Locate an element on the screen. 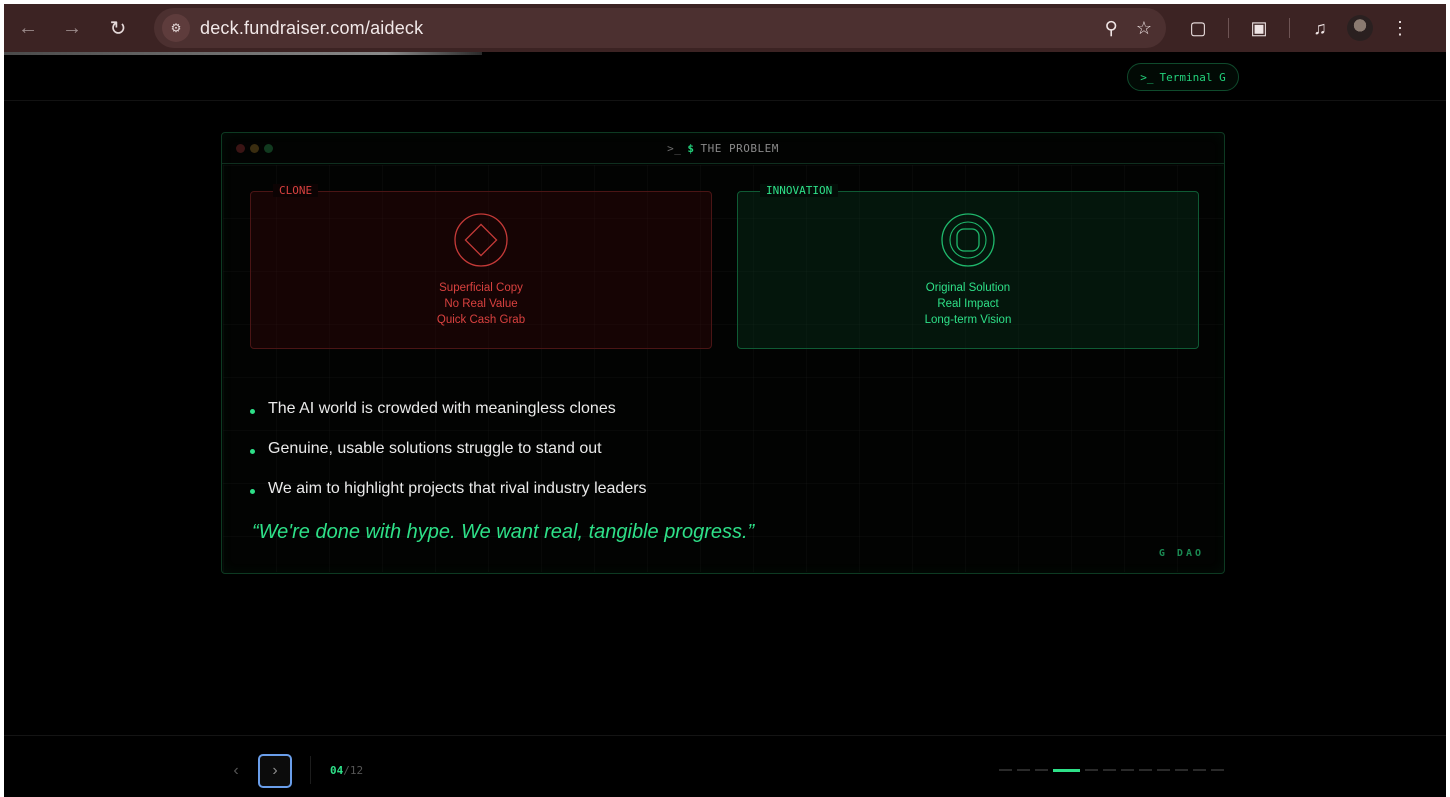  footer-separator is located at coordinates (310, 770).